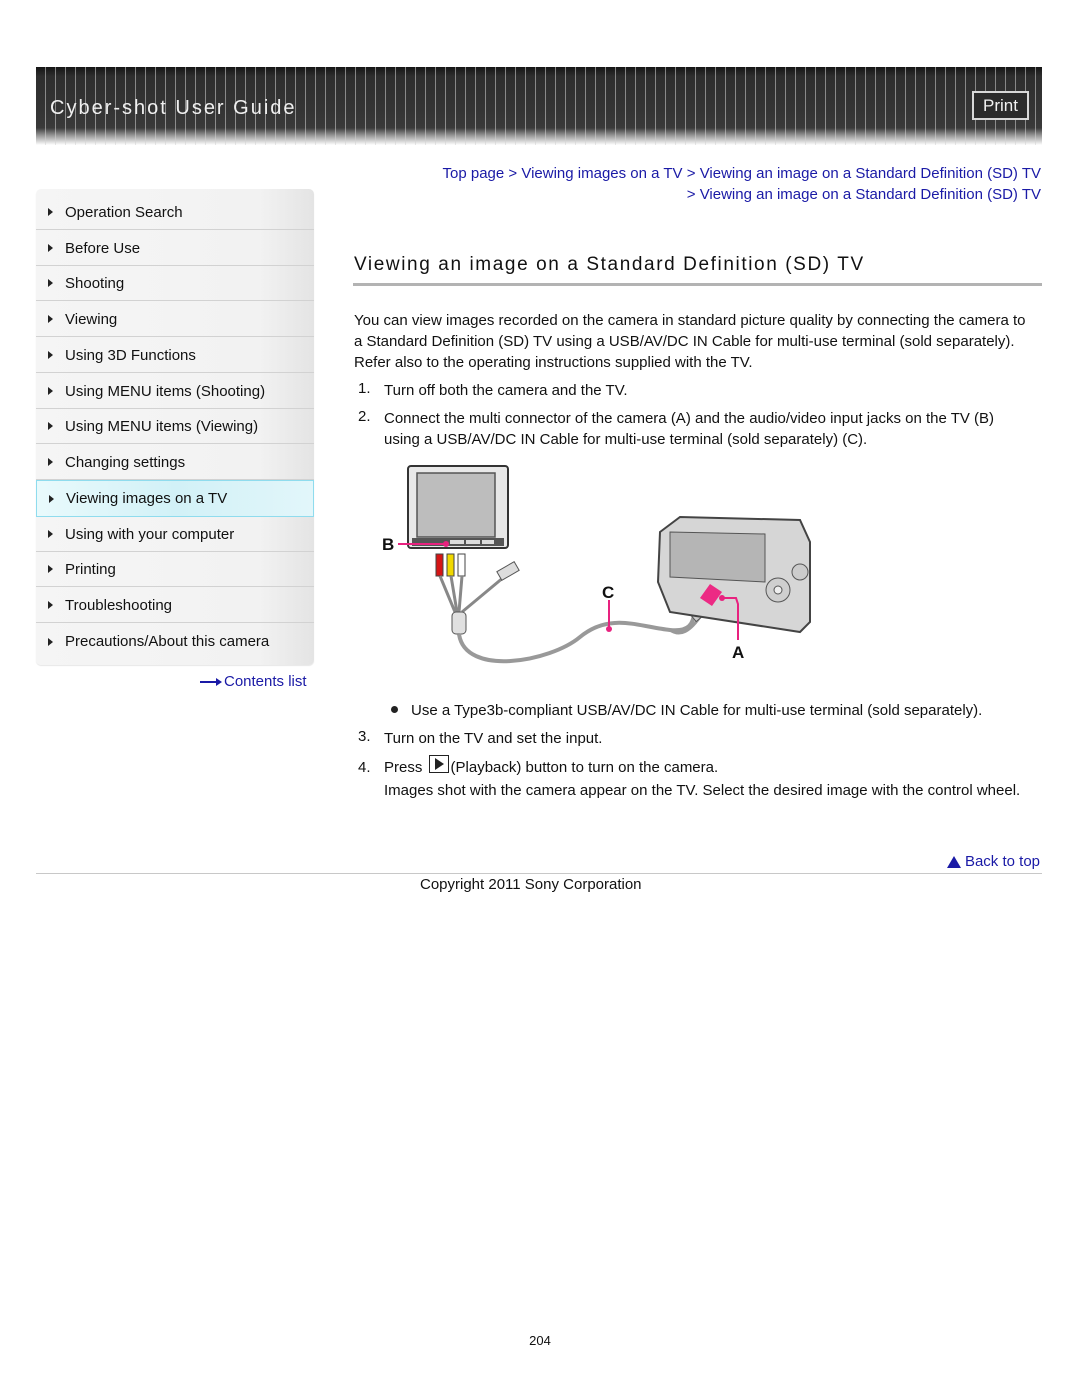  What do you see at coordinates (364, 736) in the screenshot?
I see `step-number: 3.` at bounding box center [364, 736].